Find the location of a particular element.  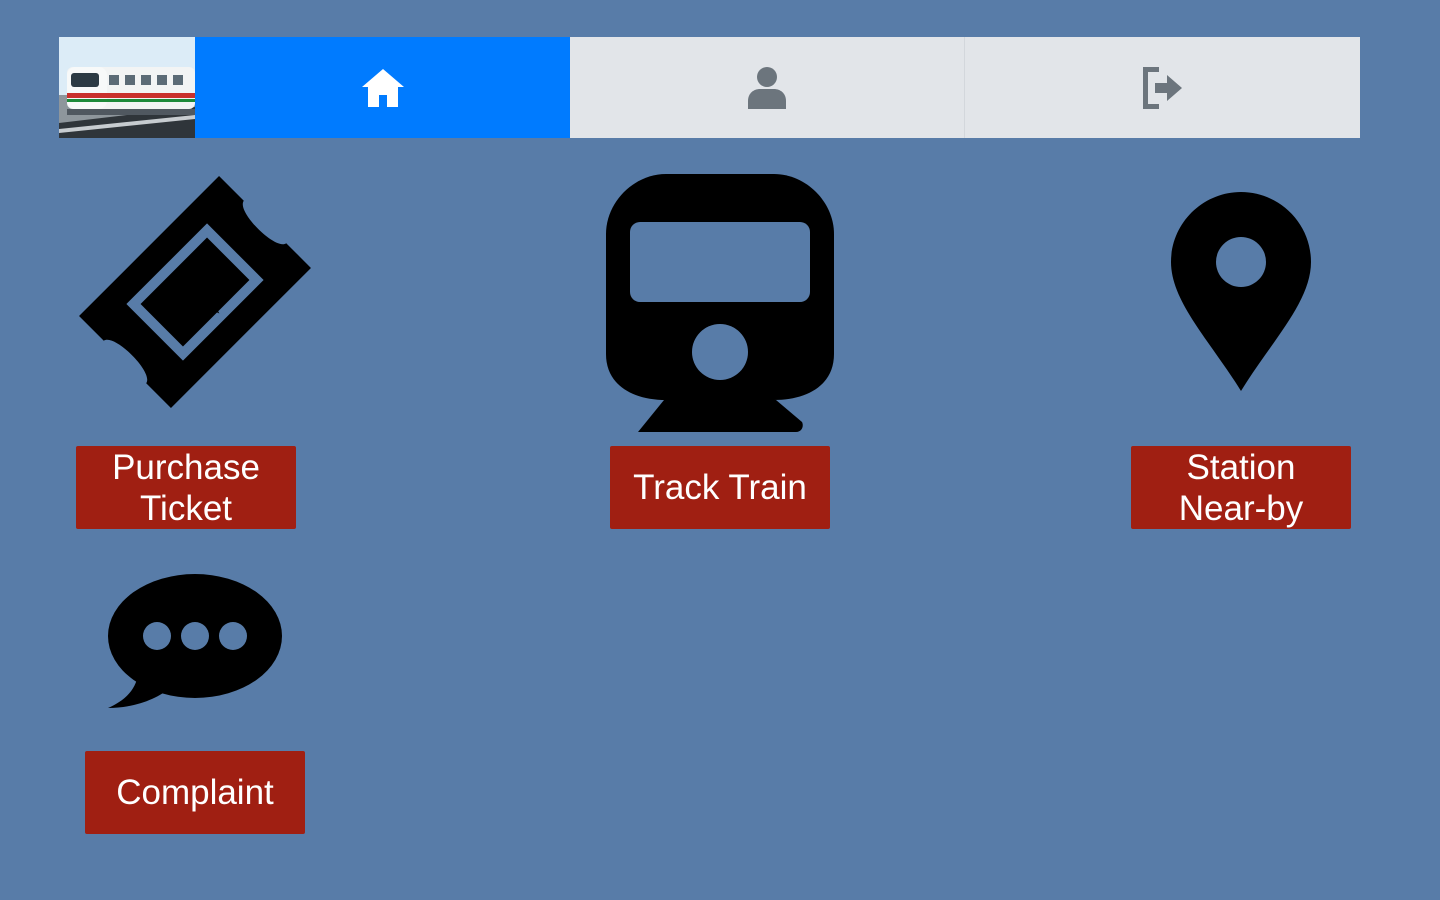

train-icon is located at coordinates (720, 304).